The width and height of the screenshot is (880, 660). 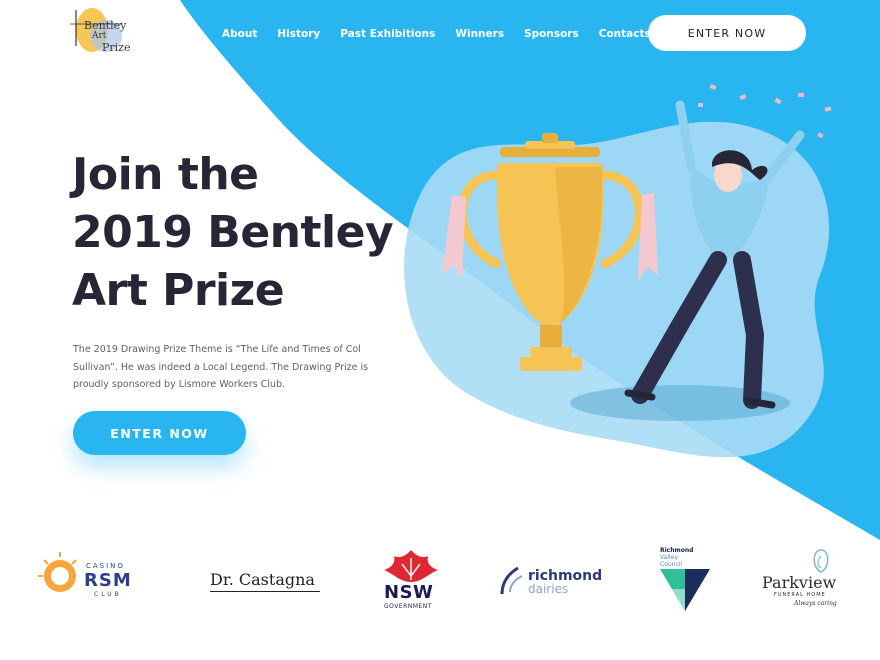 I want to click on dairies-text: dairies, so click(x=548, y=589).